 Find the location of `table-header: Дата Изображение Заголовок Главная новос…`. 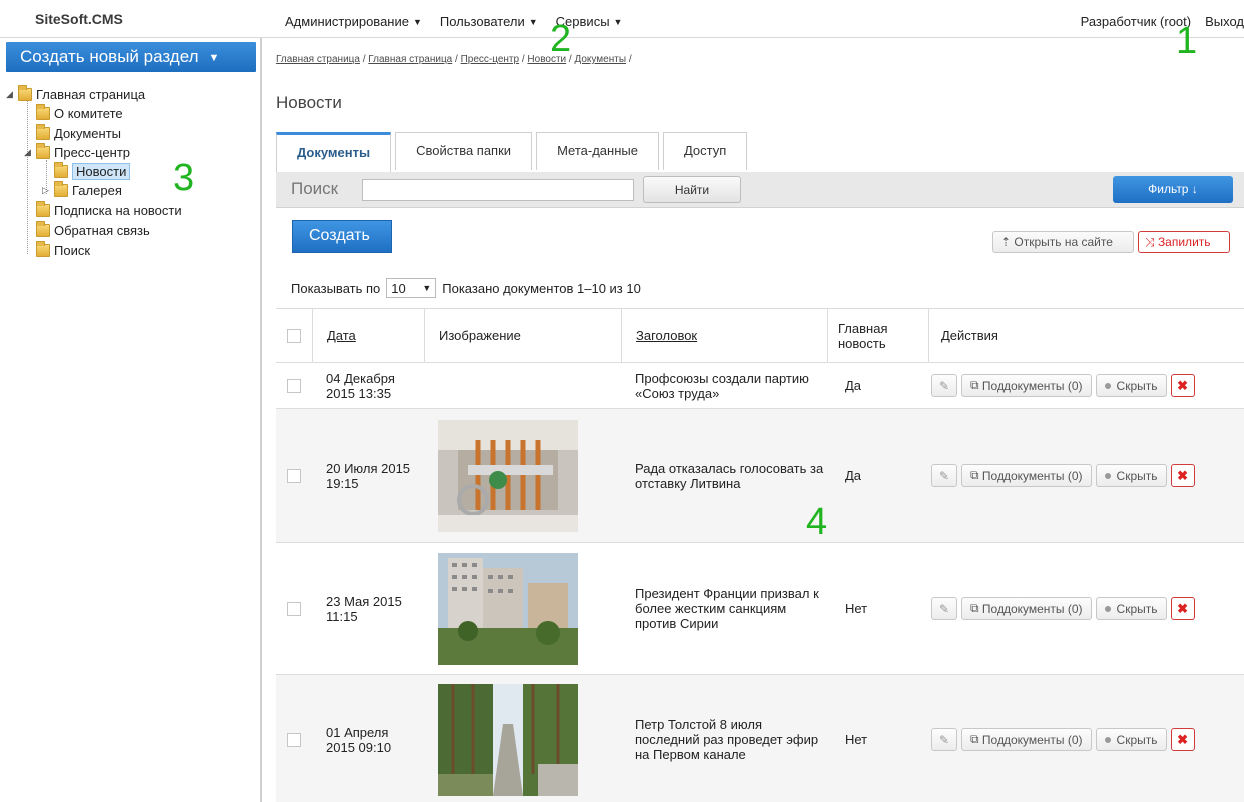

table-header: Дата Изображение Заголовок Главная новос… is located at coordinates (760, 336).